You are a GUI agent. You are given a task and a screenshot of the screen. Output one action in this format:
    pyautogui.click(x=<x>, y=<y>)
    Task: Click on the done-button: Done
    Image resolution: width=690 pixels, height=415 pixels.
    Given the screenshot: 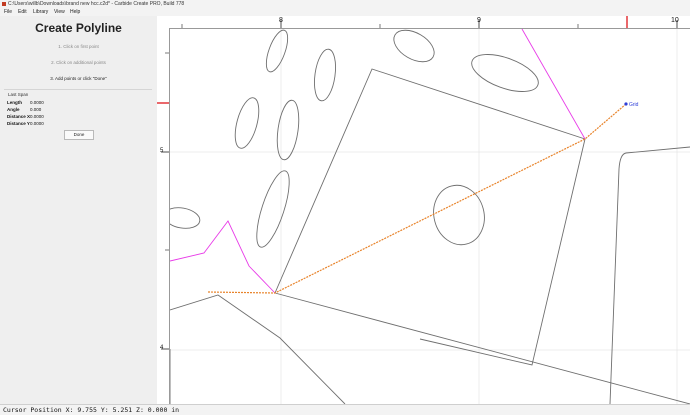 What is the action you would take?
    pyautogui.click(x=79, y=135)
    